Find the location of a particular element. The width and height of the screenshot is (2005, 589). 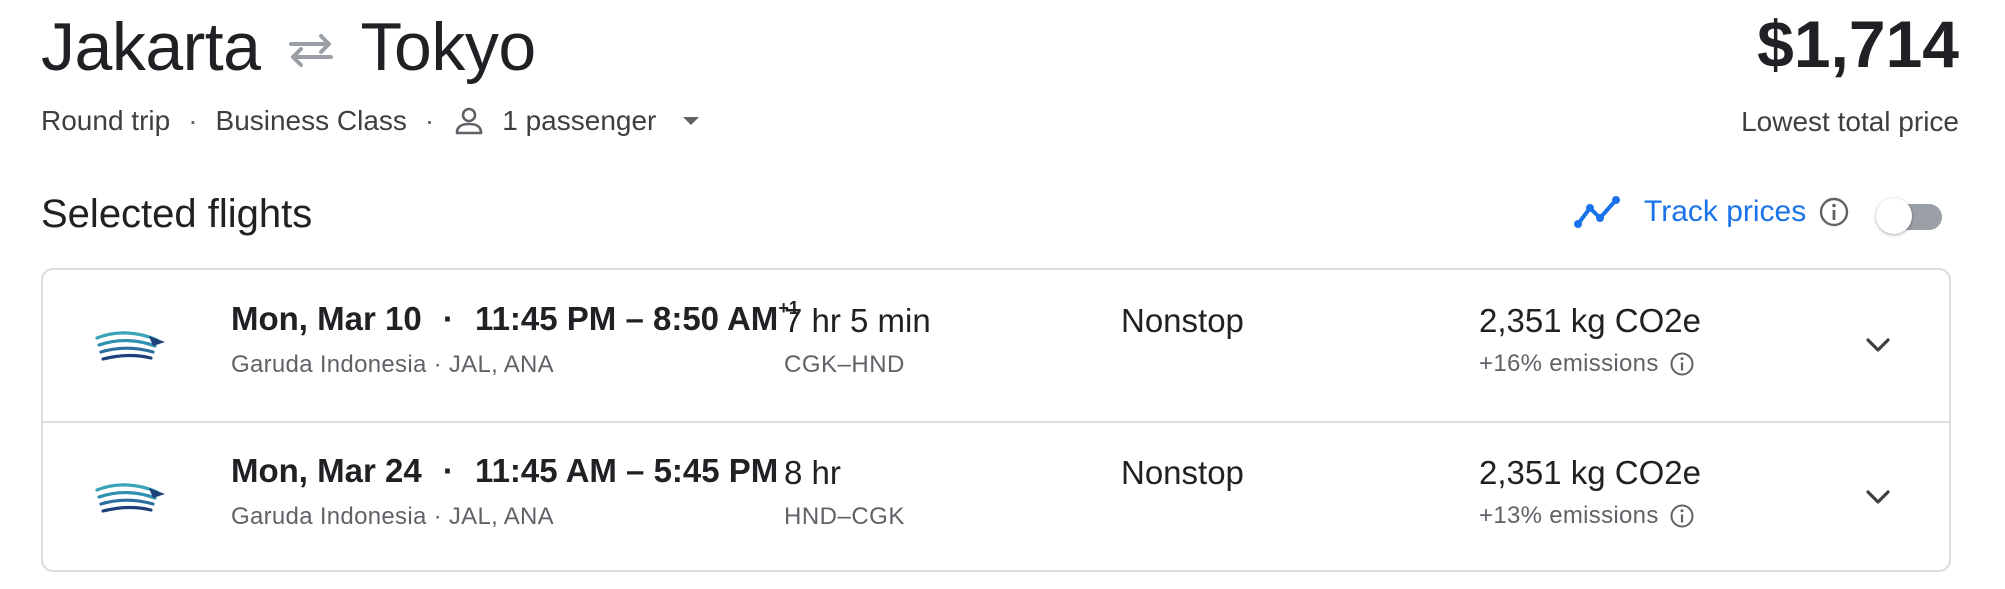

track-prices-toggle is located at coordinates (1910, 216).